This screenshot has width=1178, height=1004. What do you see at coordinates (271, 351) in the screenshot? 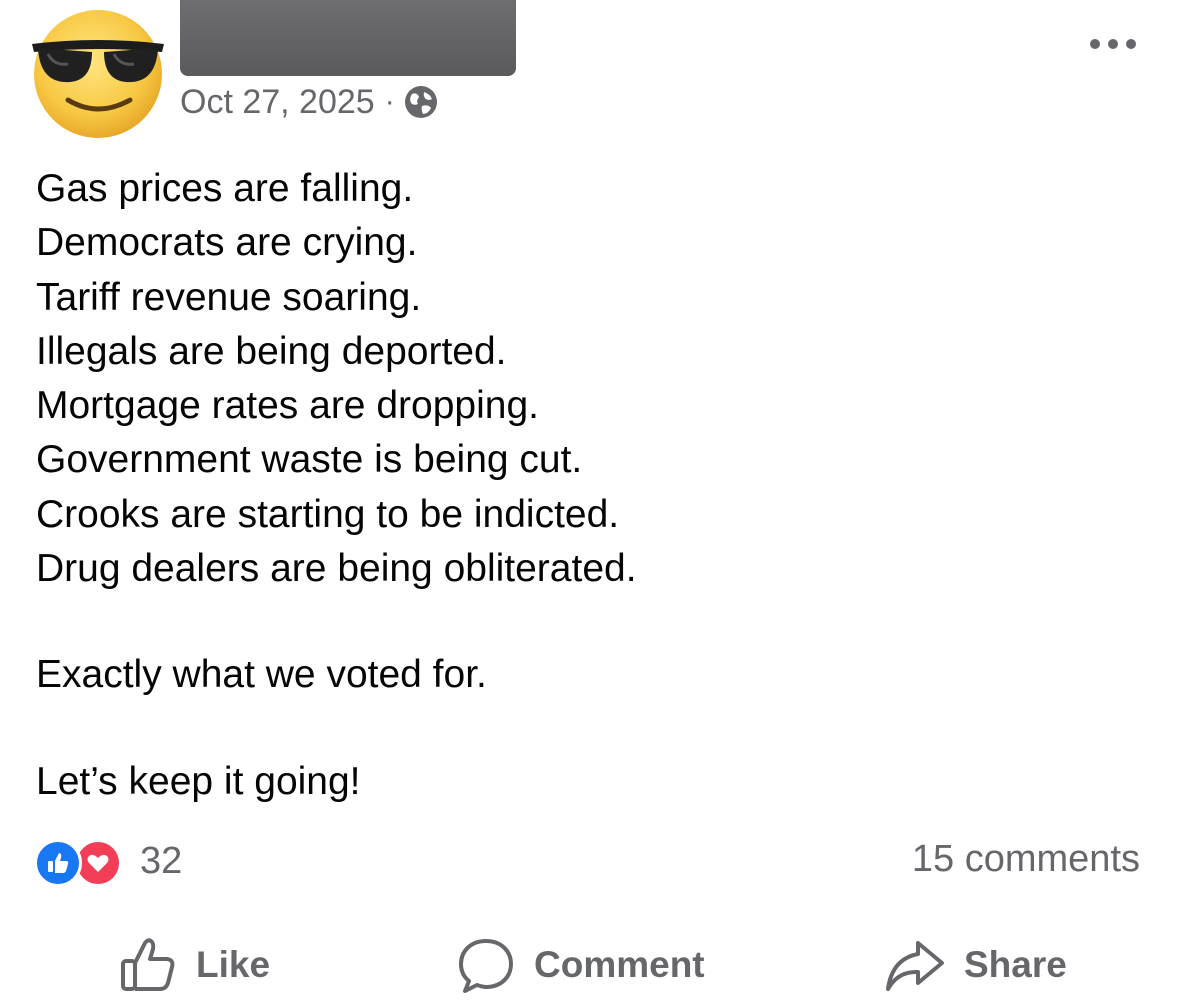
I see `post-line: Illegals are being deported.` at bounding box center [271, 351].